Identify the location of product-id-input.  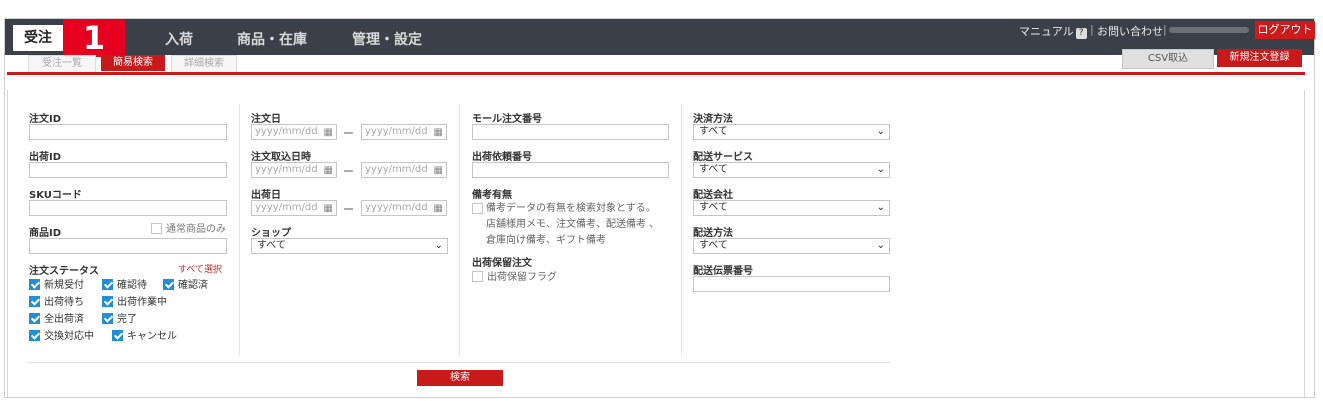
(128, 246).